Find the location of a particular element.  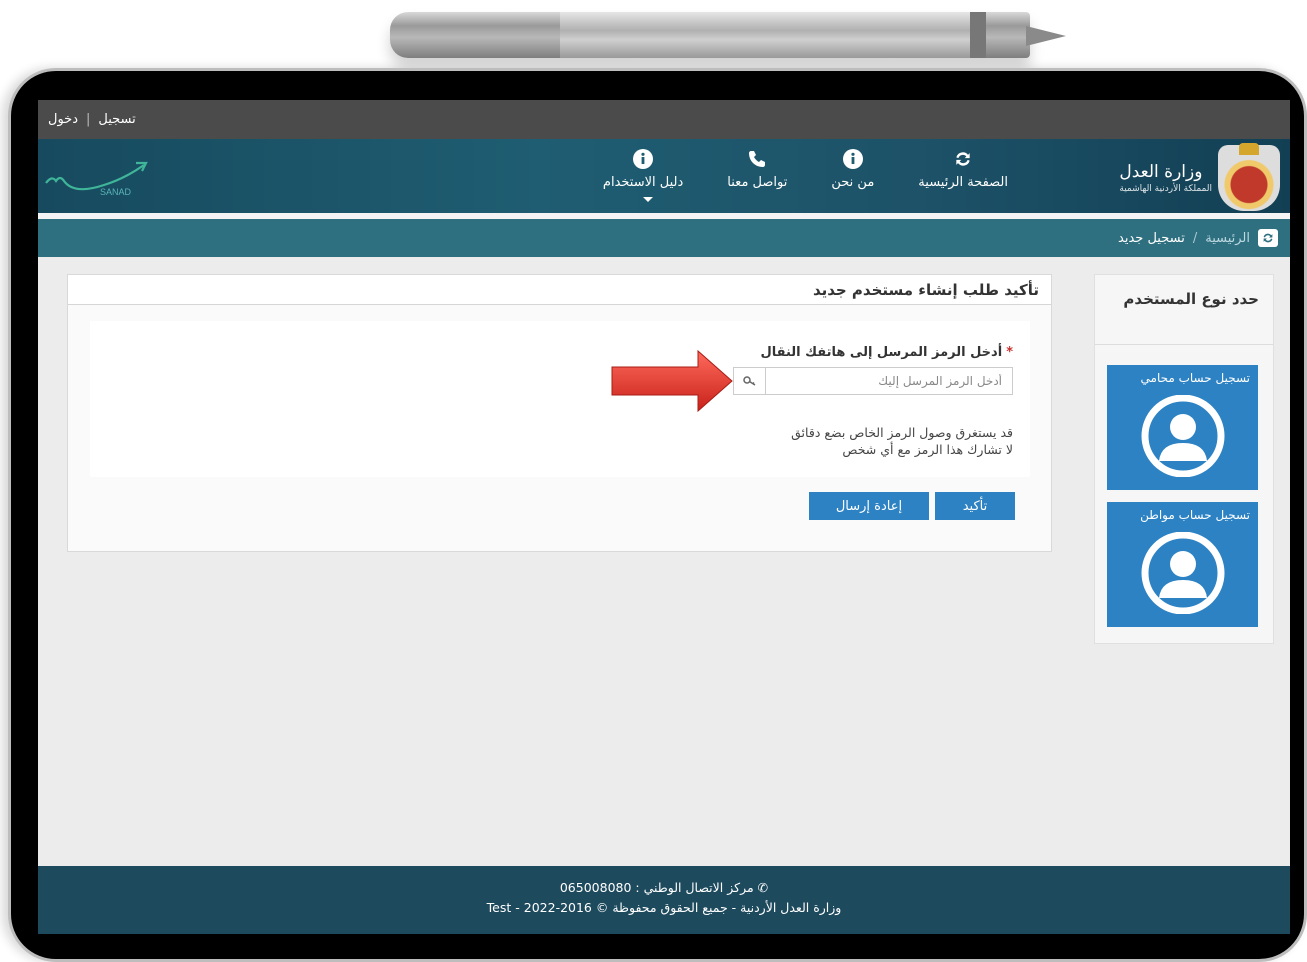

code-field-label-text: أدخل الرمز المرسل إلى هاتفك النقال is located at coordinates (881, 352).